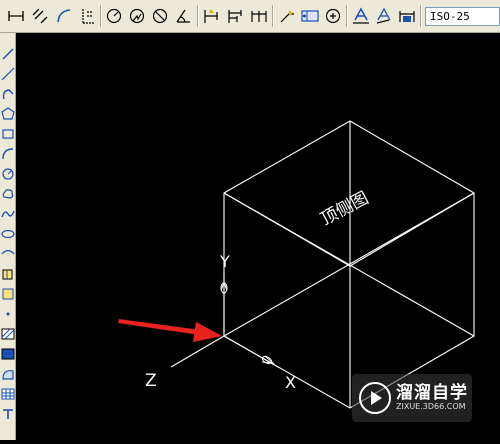 This screenshot has height=444, width=500. Describe the element at coordinates (235, 16) in the screenshot. I see `baseline-dimension-icon` at that location.